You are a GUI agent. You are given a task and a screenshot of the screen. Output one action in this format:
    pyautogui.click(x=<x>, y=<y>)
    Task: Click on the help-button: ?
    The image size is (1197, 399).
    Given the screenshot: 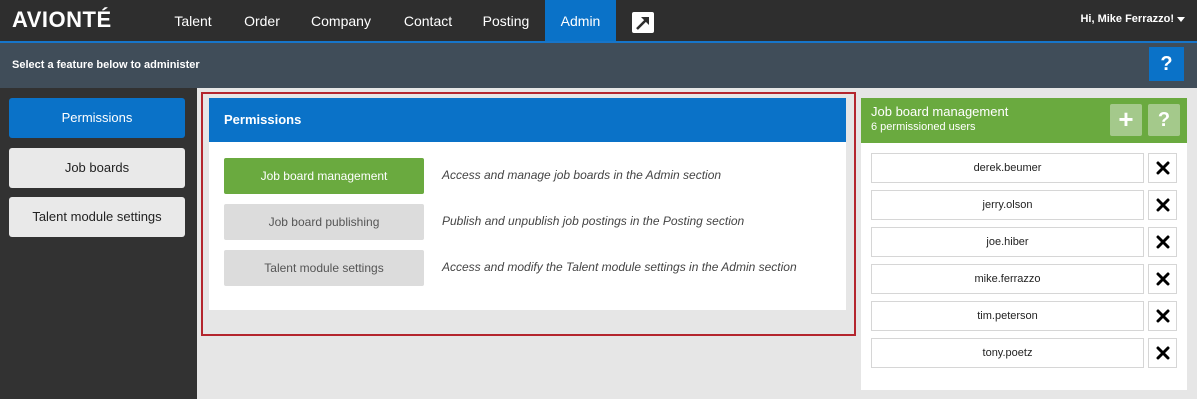 What is the action you would take?
    pyautogui.click(x=1166, y=64)
    